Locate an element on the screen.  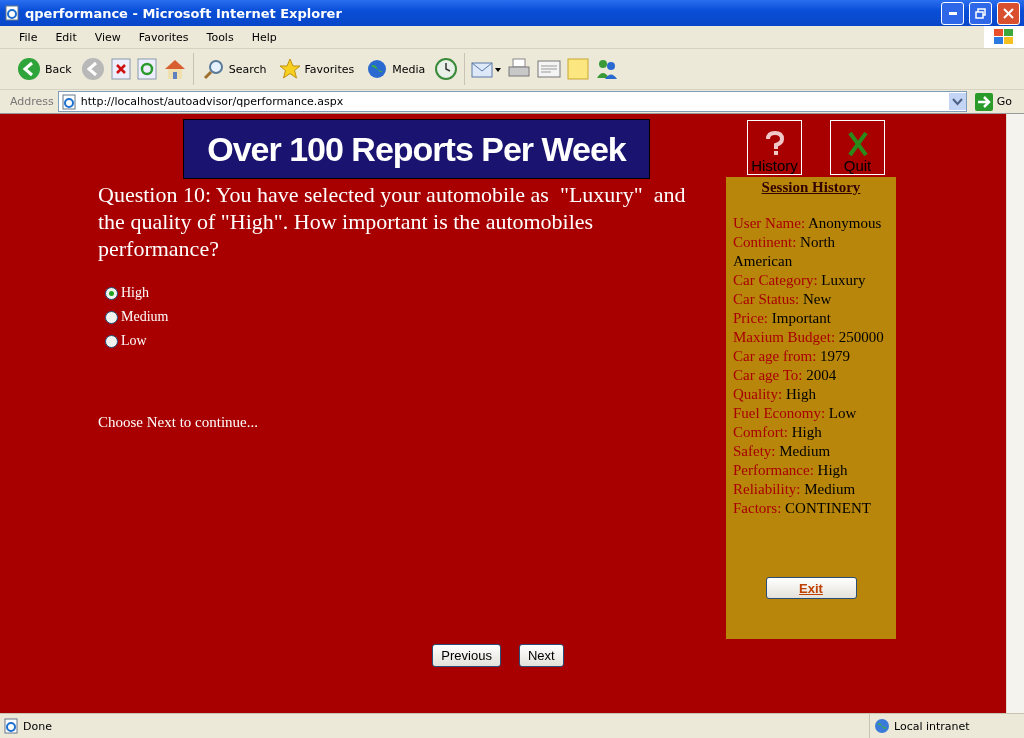
session-entry: Reliability: Medium is located at coordinates (795, 489).